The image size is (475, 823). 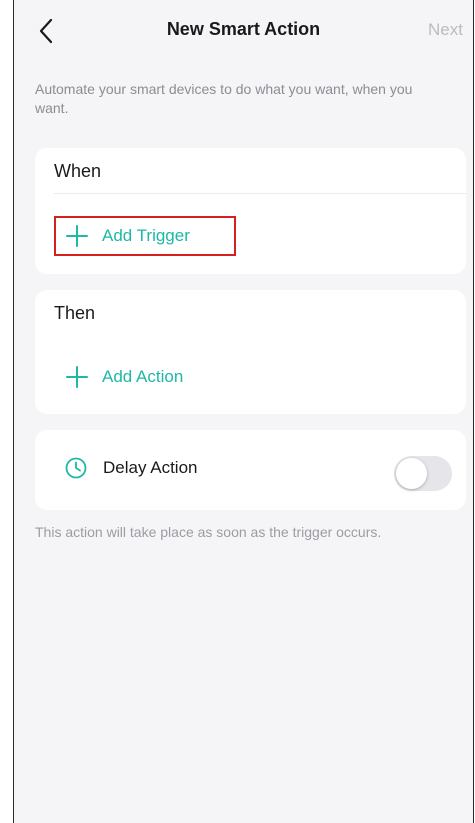 What do you see at coordinates (445, 30) in the screenshot?
I see `next-button: Next` at bounding box center [445, 30].